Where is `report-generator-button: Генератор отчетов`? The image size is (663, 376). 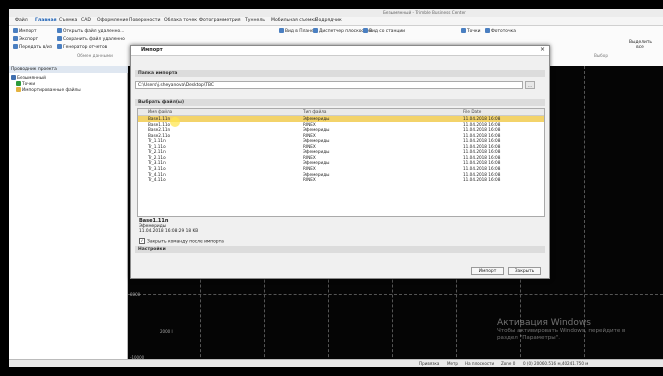
report-generator-button: Генератор отчетов is located at coordinates (82, 47).